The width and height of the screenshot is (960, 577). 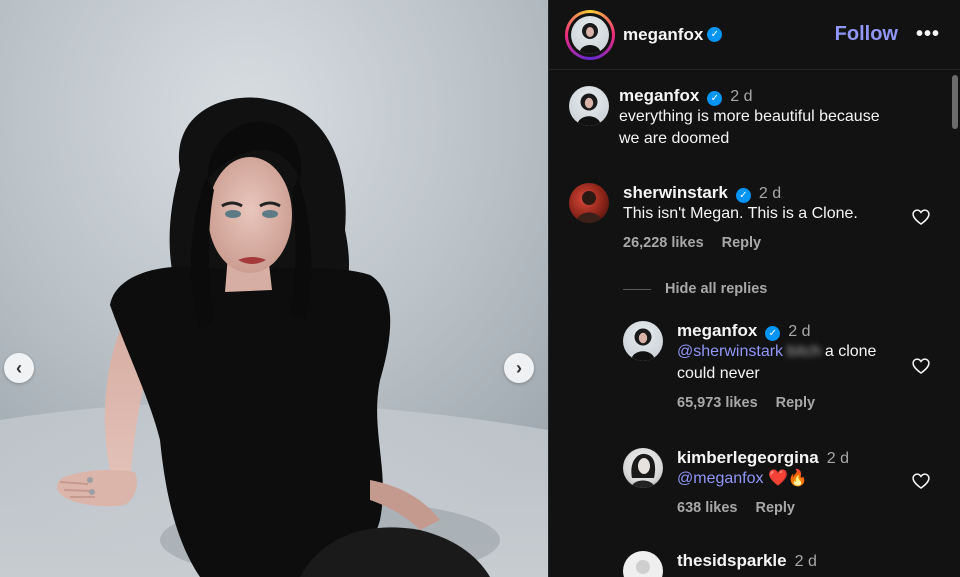 I want to click on reply-text-after: a clone, so click(x=850, y=351).